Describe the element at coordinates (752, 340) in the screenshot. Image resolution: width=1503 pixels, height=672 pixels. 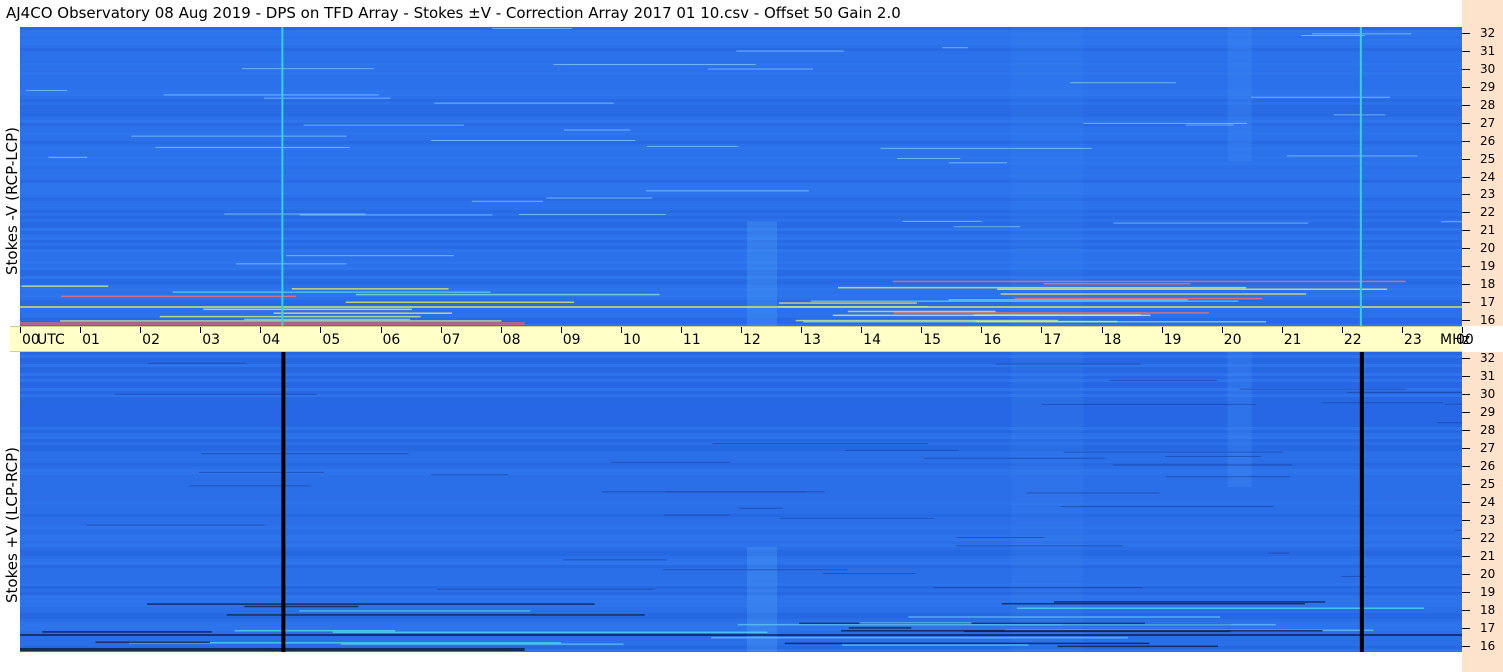
I see `time-tick-label: 12` at that location.